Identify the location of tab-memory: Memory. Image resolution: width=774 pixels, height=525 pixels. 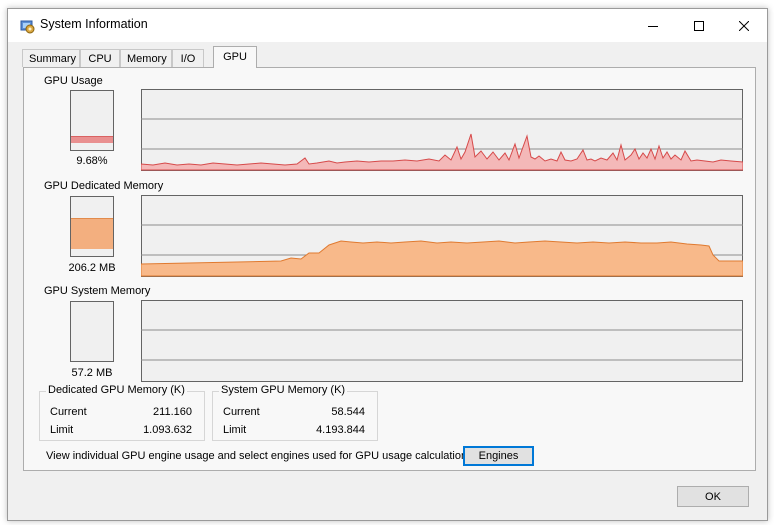
(146, 58).